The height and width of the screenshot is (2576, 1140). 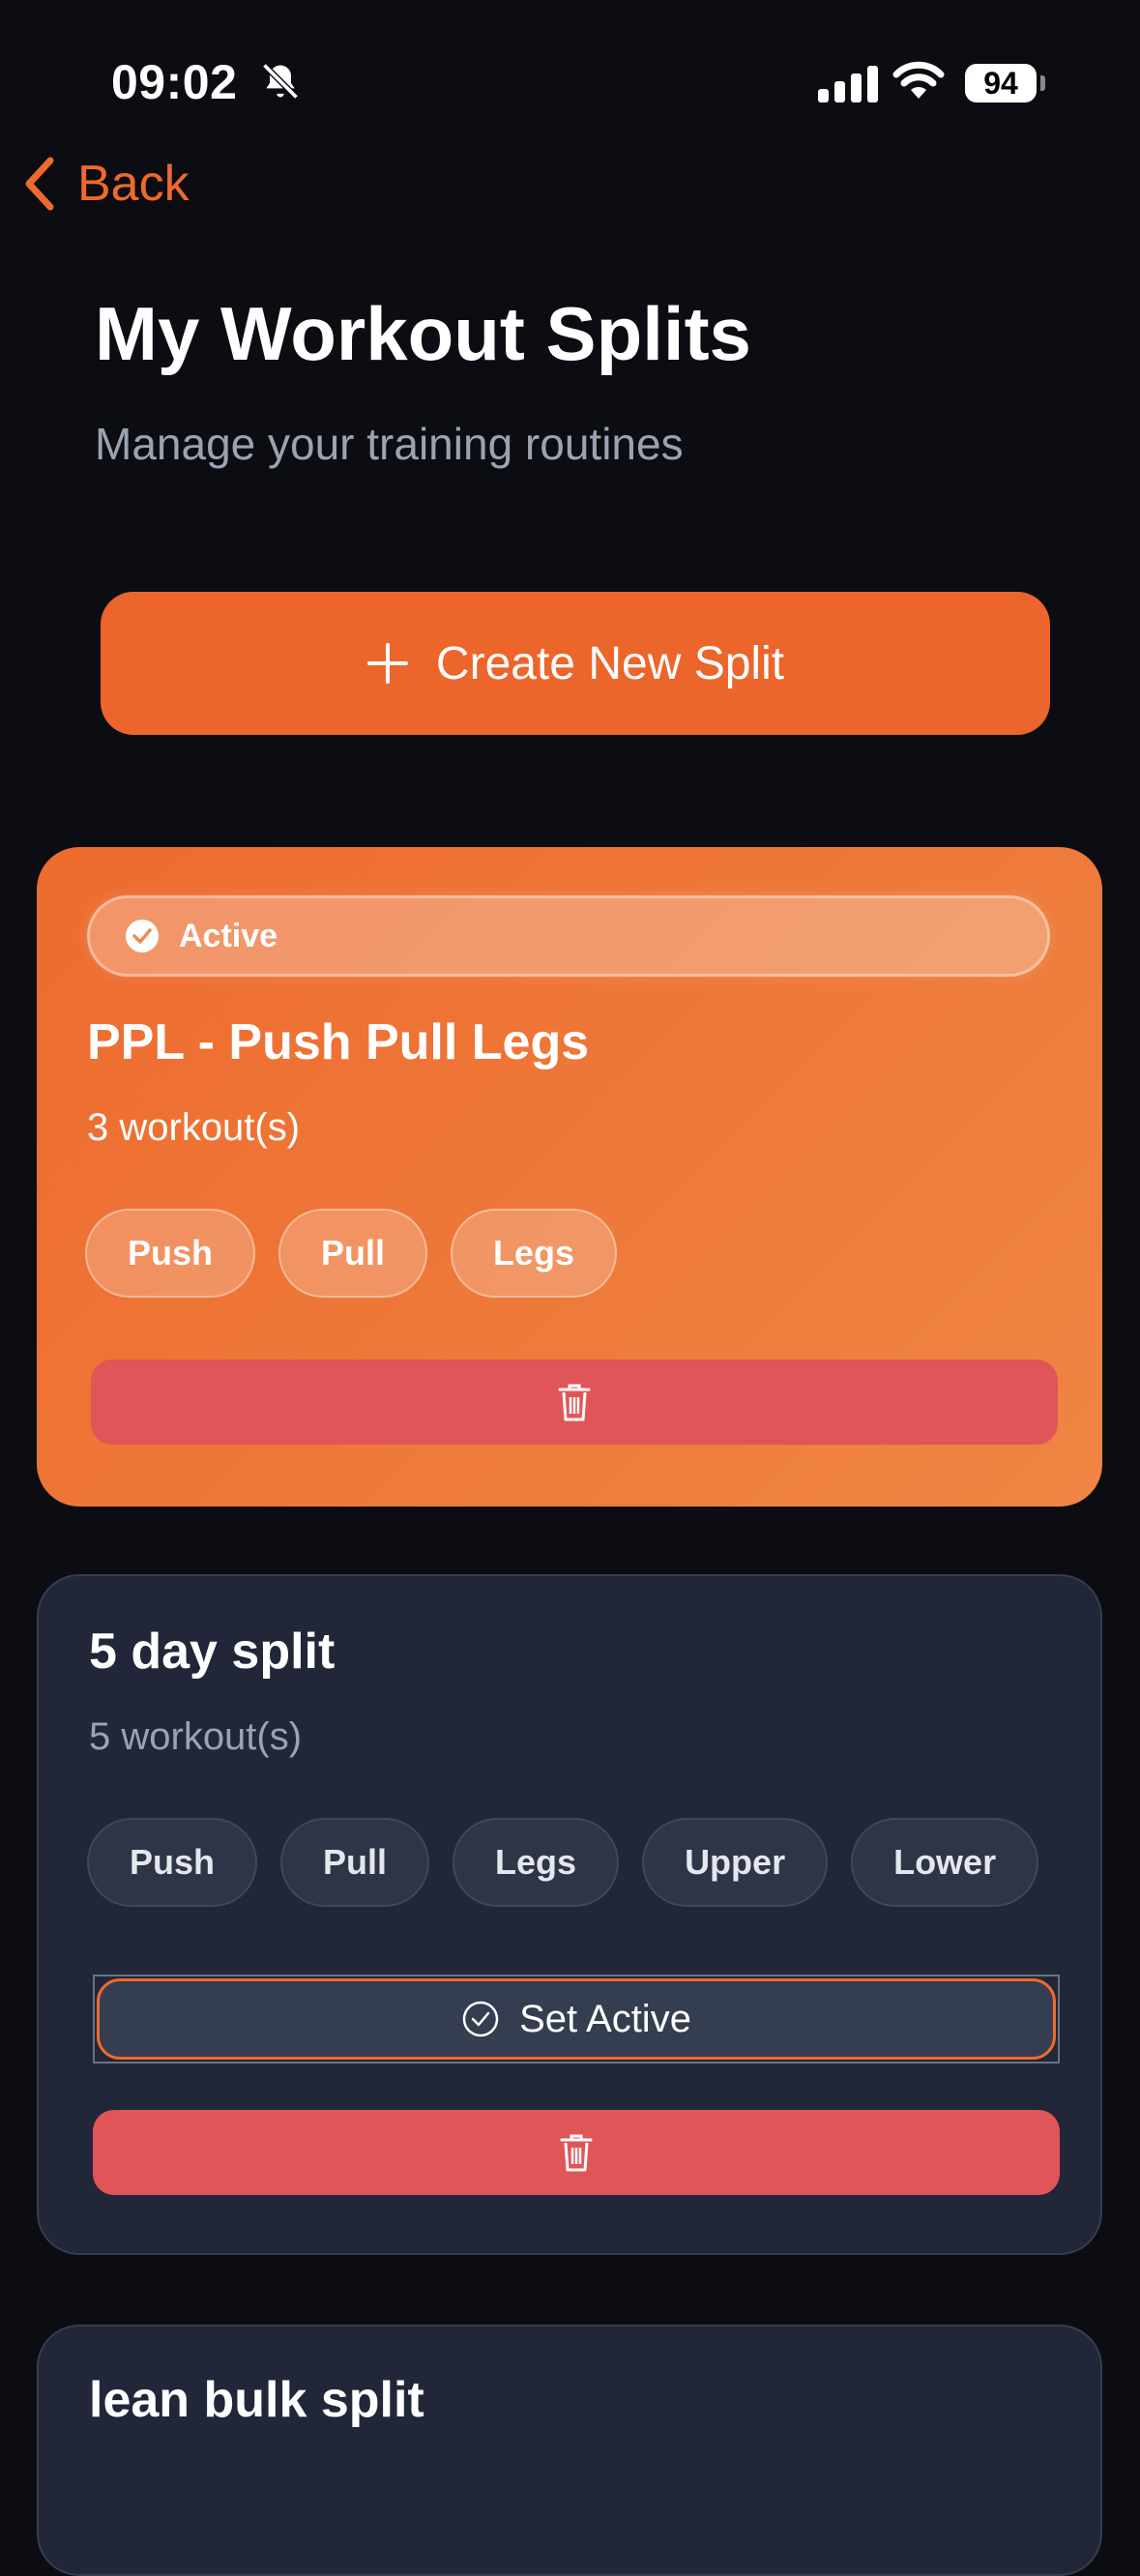 What do you see at coordinates (569, 2450) in the screenshot?
I see `split-card: lean bulk split` at bounding box center [569, 2450].